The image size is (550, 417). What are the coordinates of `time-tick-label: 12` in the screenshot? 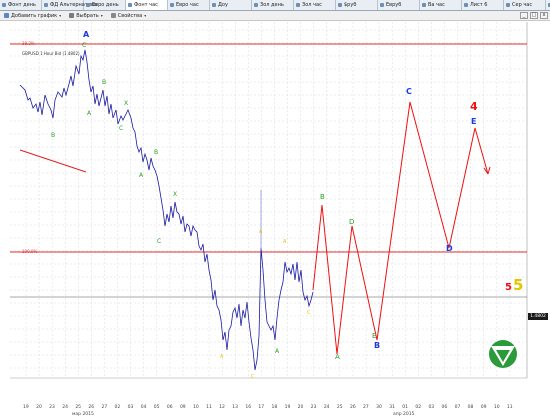 It's located at (222, 407).